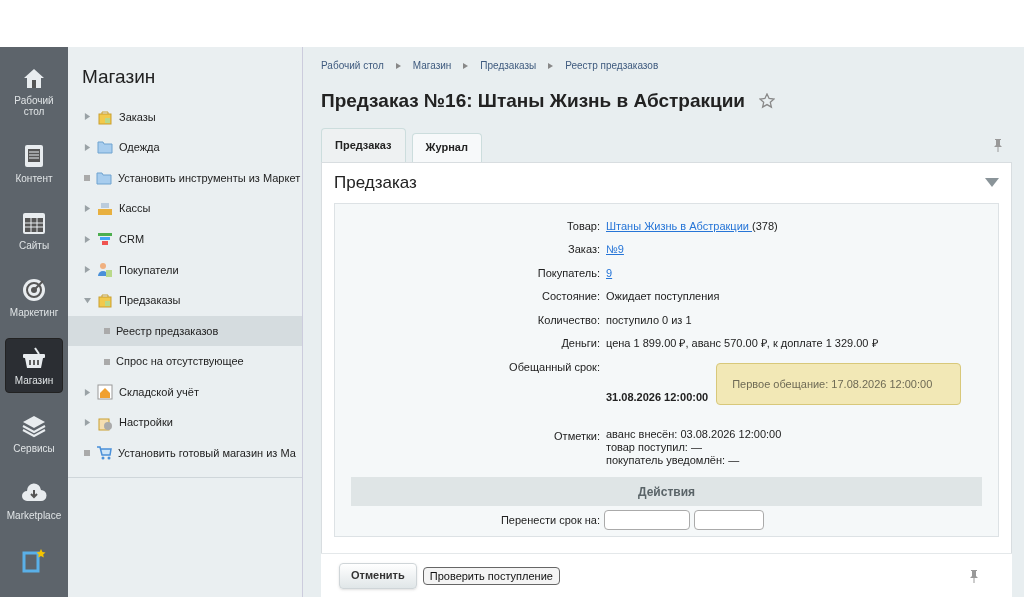 Image resolution: width=1024 pixels, height=597 pixels. I want to click on mark-line: покупатель уведомлён: —, so click(673, 460).